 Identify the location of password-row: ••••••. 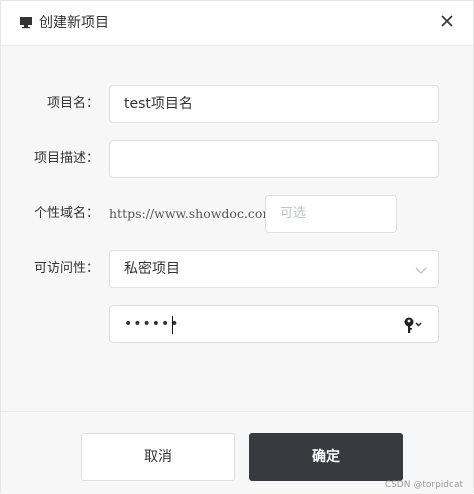
(237, 324).